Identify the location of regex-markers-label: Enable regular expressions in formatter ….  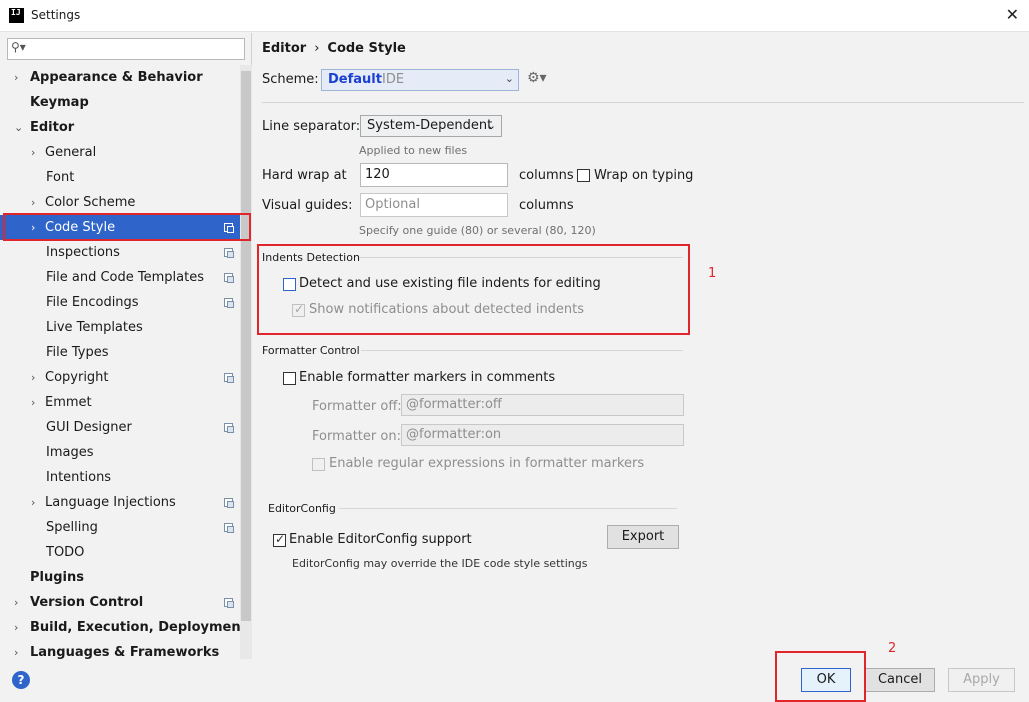
(487, 463).